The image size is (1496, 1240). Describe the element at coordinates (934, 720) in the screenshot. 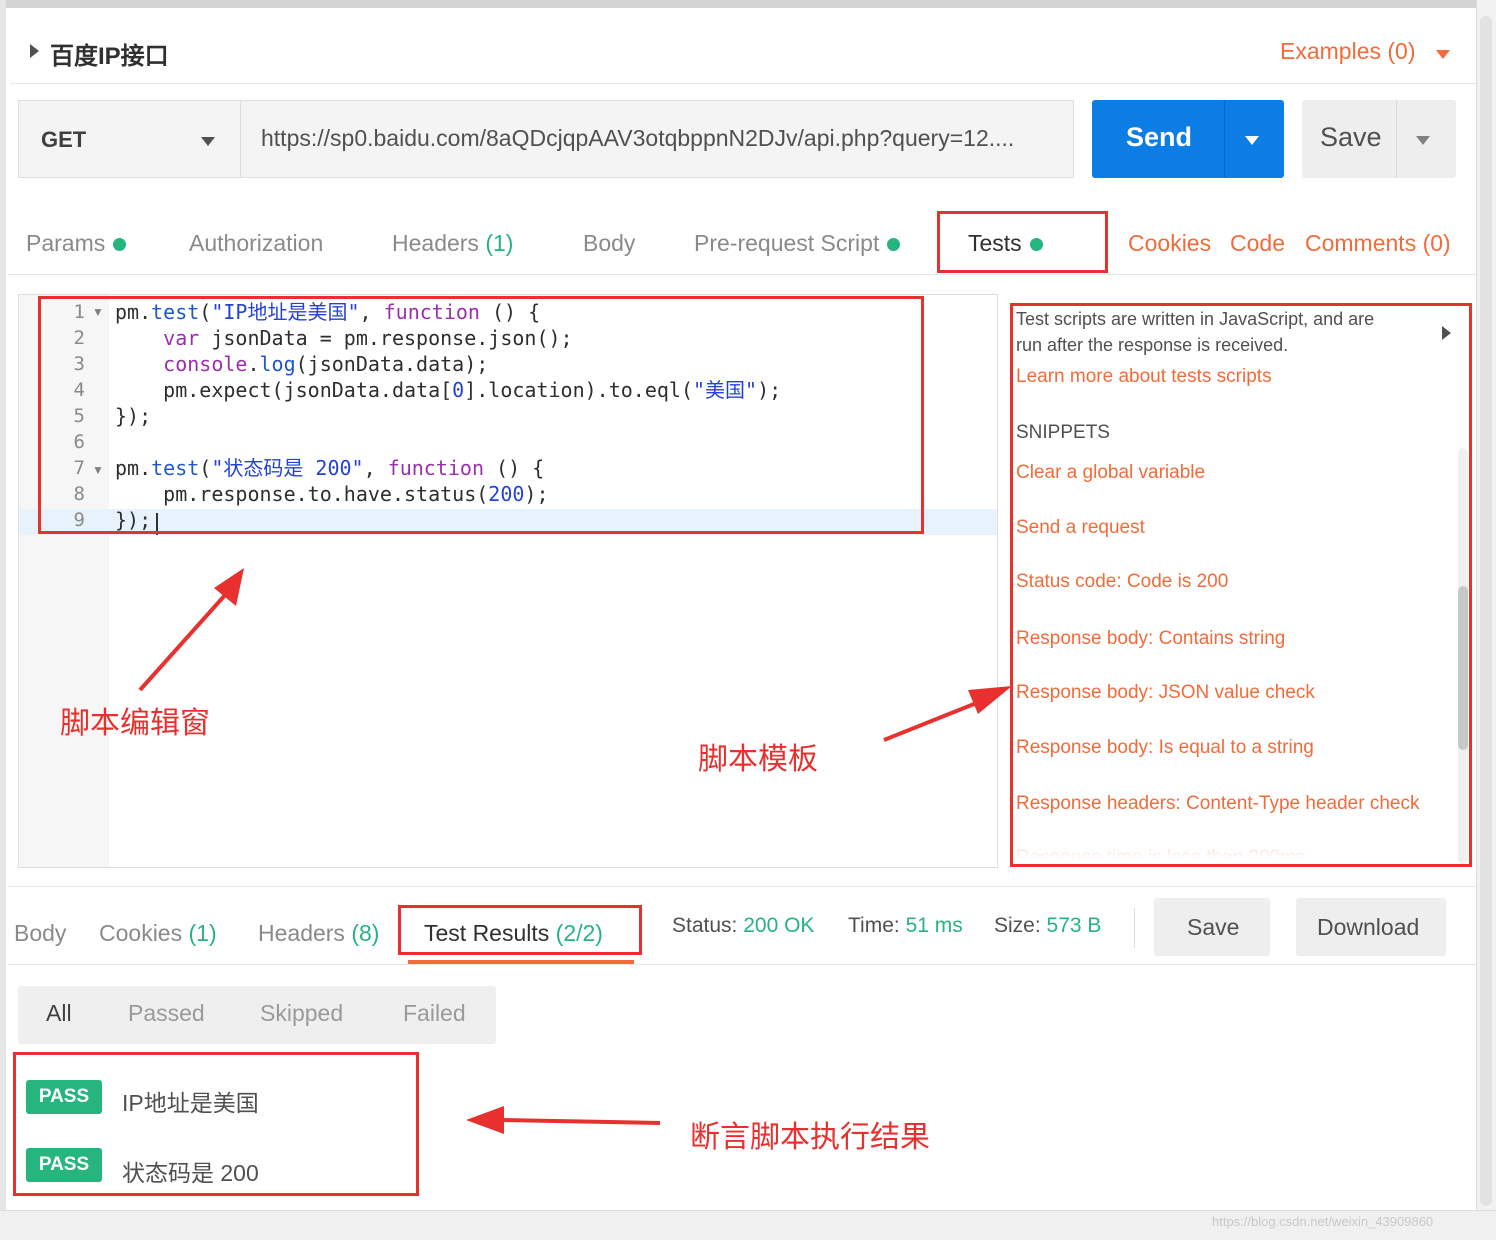

I see `arrow-to-snippets` at that location.